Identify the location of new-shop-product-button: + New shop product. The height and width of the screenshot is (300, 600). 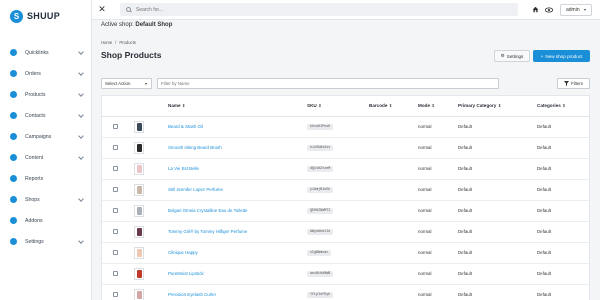
(561, 56).